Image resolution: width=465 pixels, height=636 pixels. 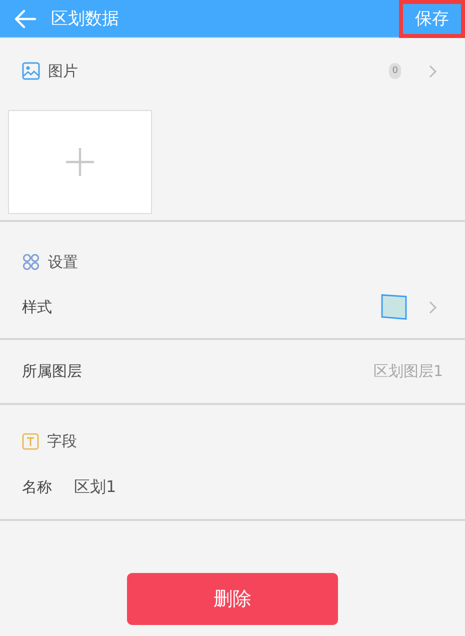 I want to click on section-heading: 图片, so click(x=63, y=71).